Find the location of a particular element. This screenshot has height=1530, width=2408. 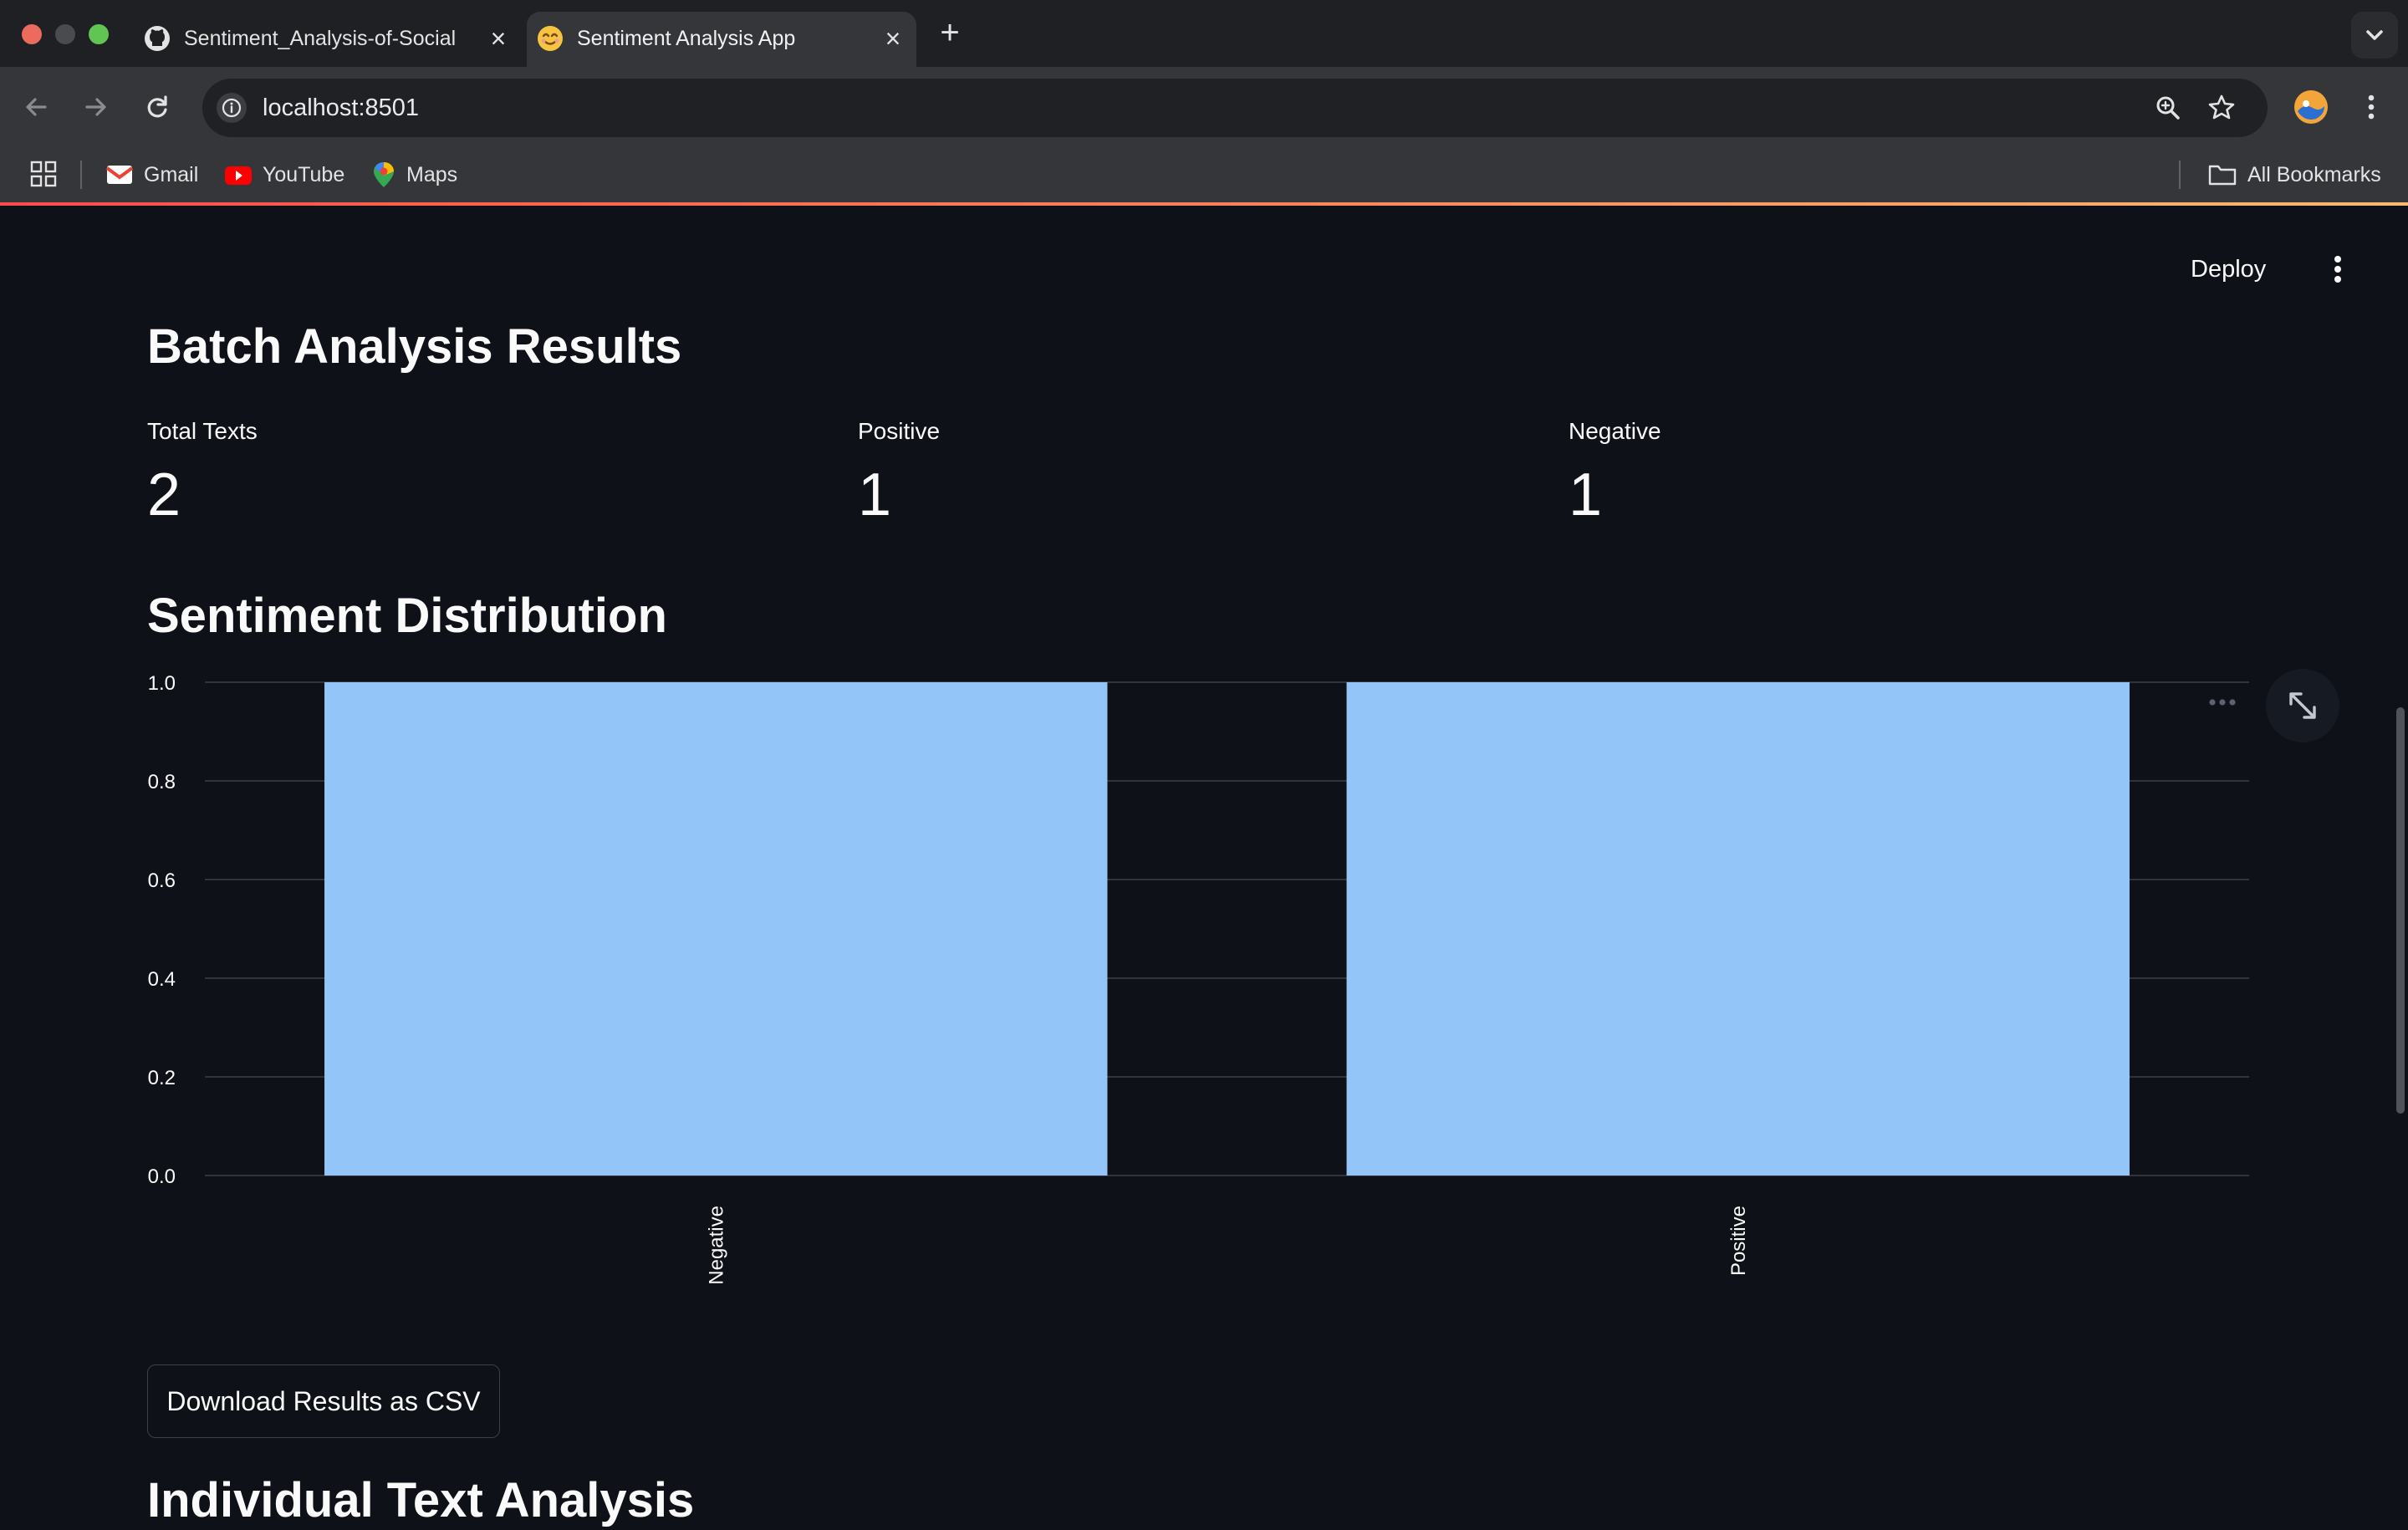

apps-button is located at coordinates (45, 174).